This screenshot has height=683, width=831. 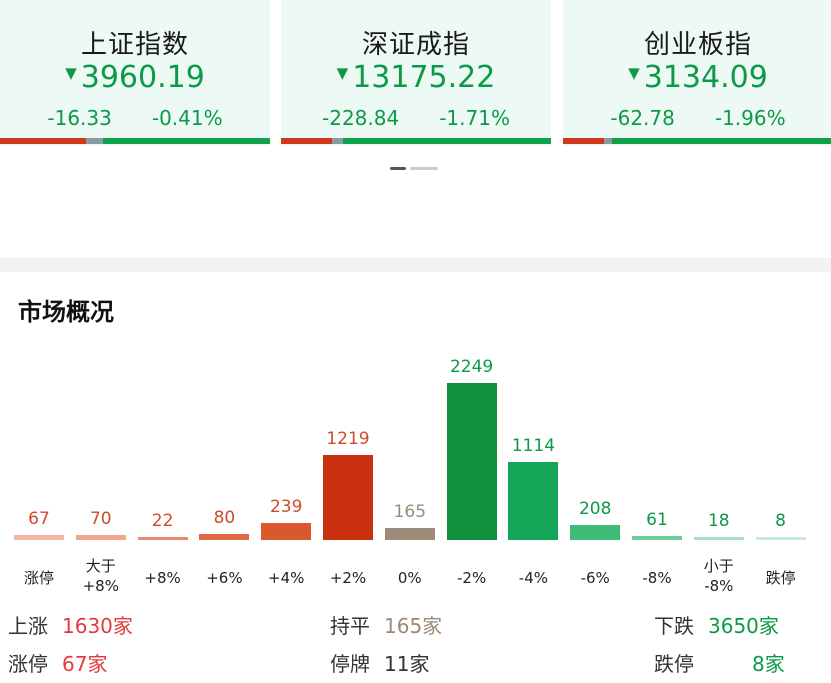 What do you see at coordinates (424, 77) in the screenshot?
I see `index-price: 13175.22` at bounding box center [424, 77].